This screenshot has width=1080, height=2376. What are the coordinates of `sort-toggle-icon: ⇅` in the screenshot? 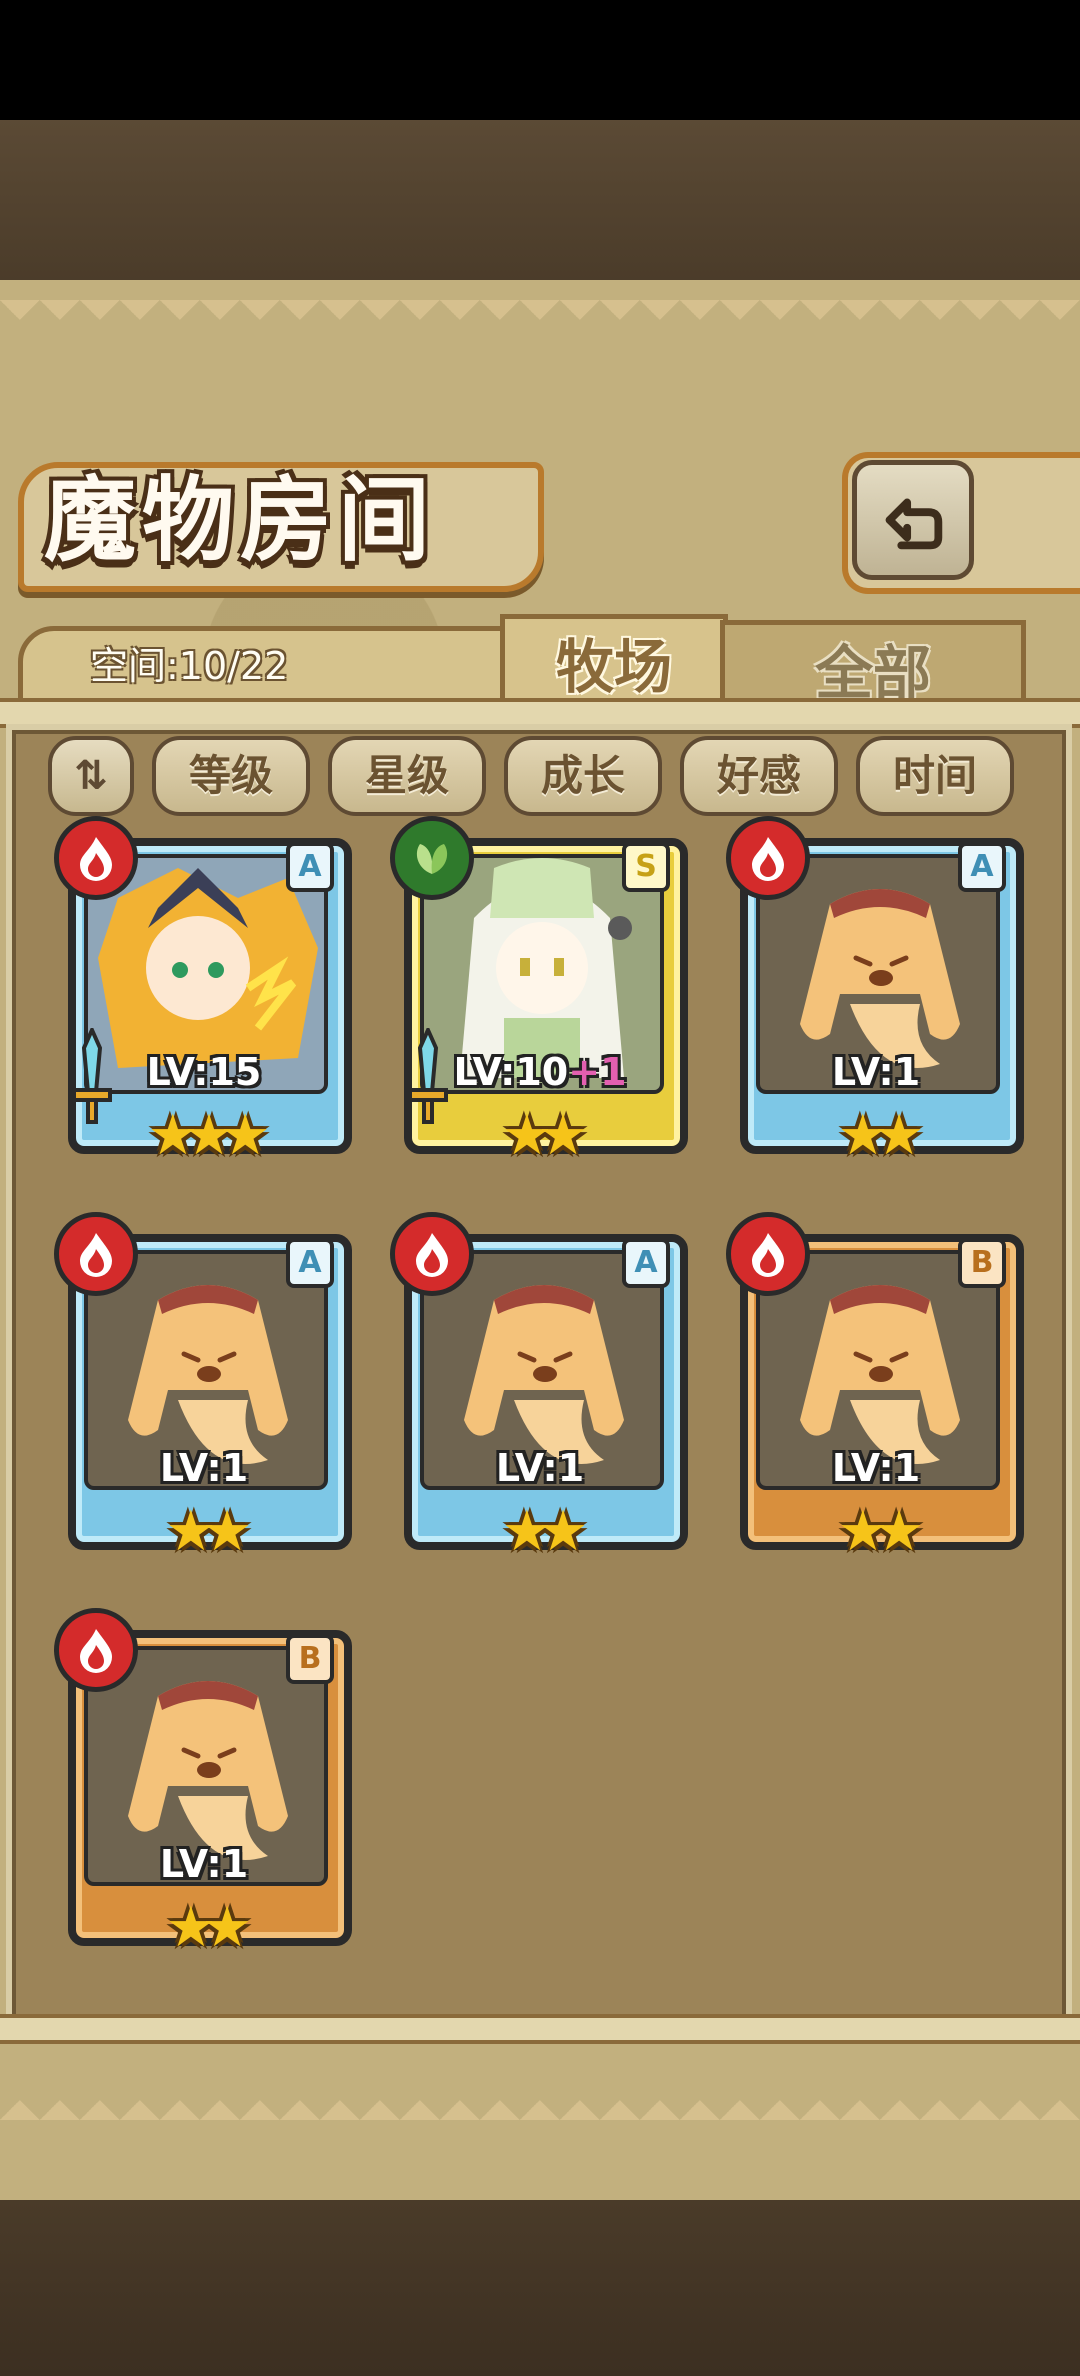 It's located at (91, 776).